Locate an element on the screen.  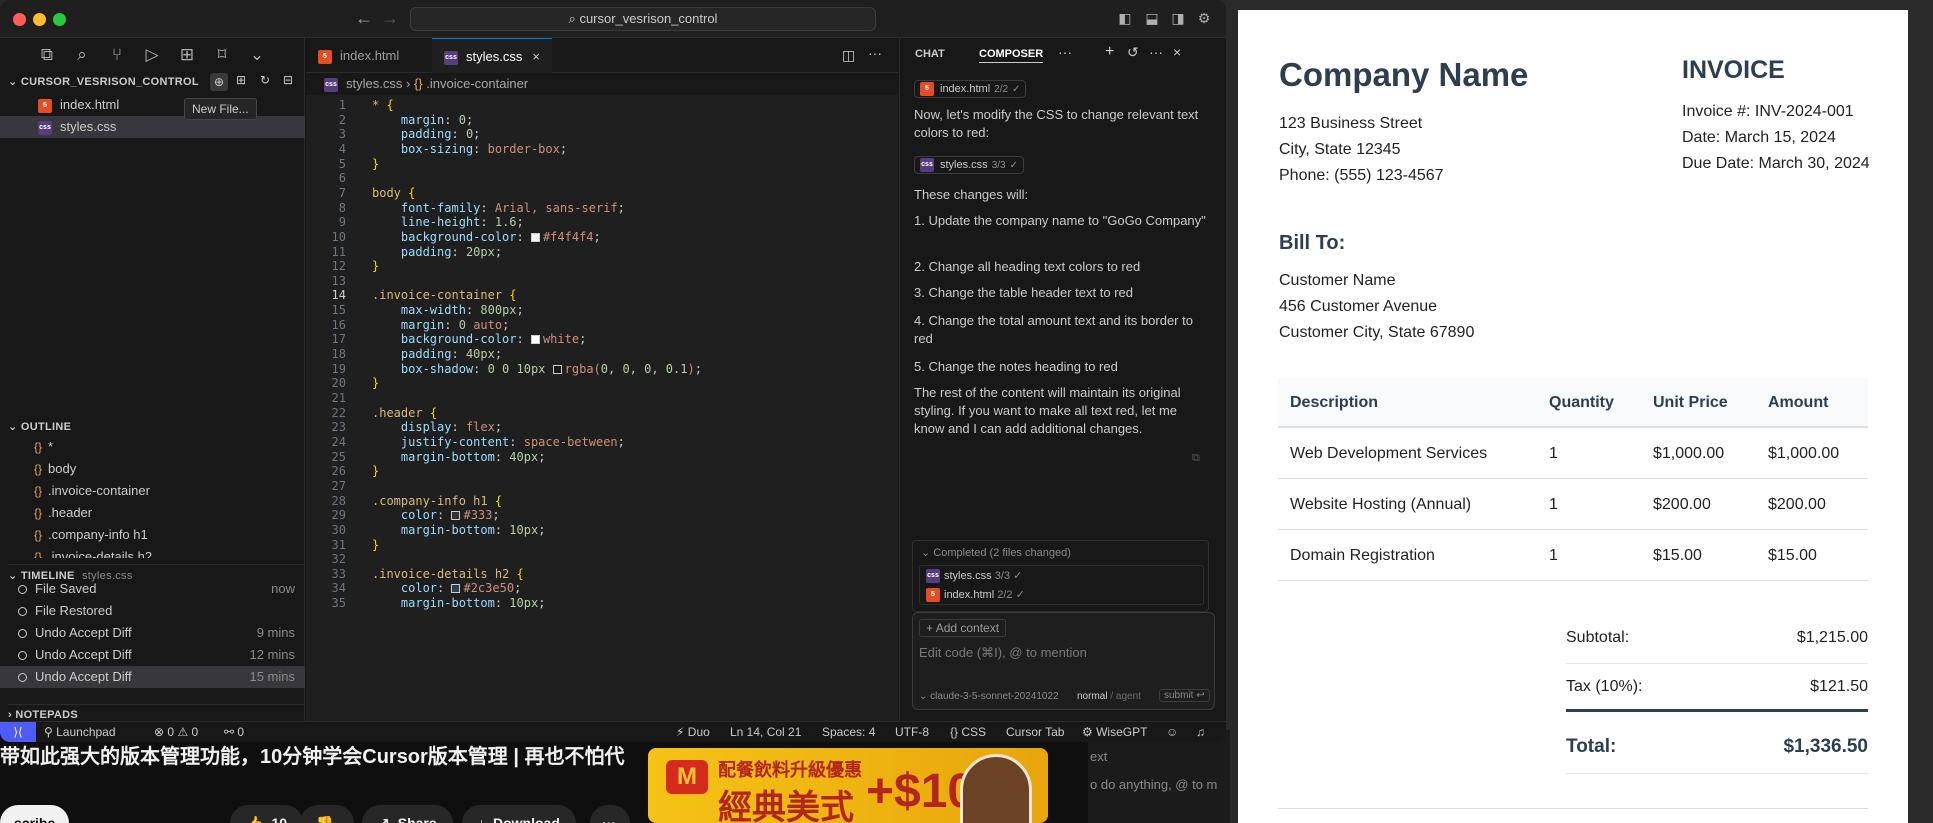
composer-input: Edit code (⌘I), @ to mention is located at coordinates (1003, 653).